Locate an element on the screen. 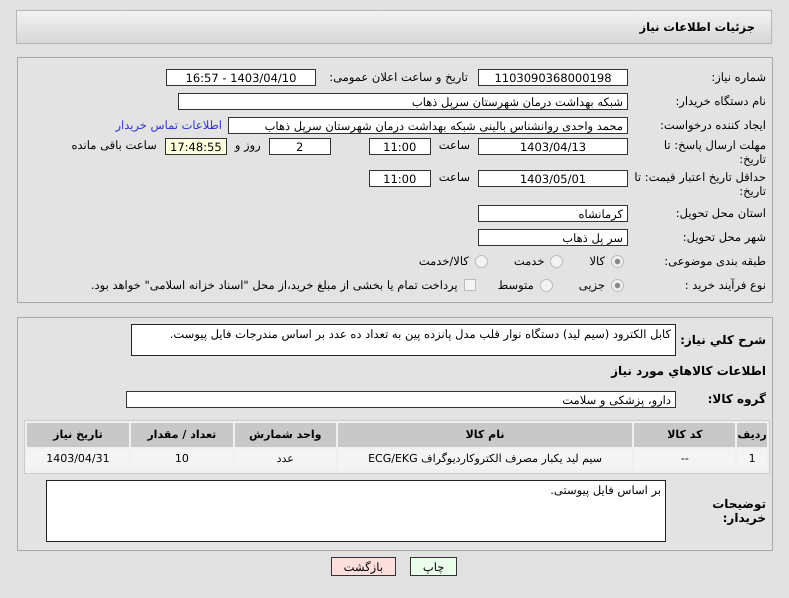  requester-field: محمد واحدی روانشناس بالینی شبکه بهداشت درمان شهرستان سرپل ذهاب is located at coordinates (428, 125).